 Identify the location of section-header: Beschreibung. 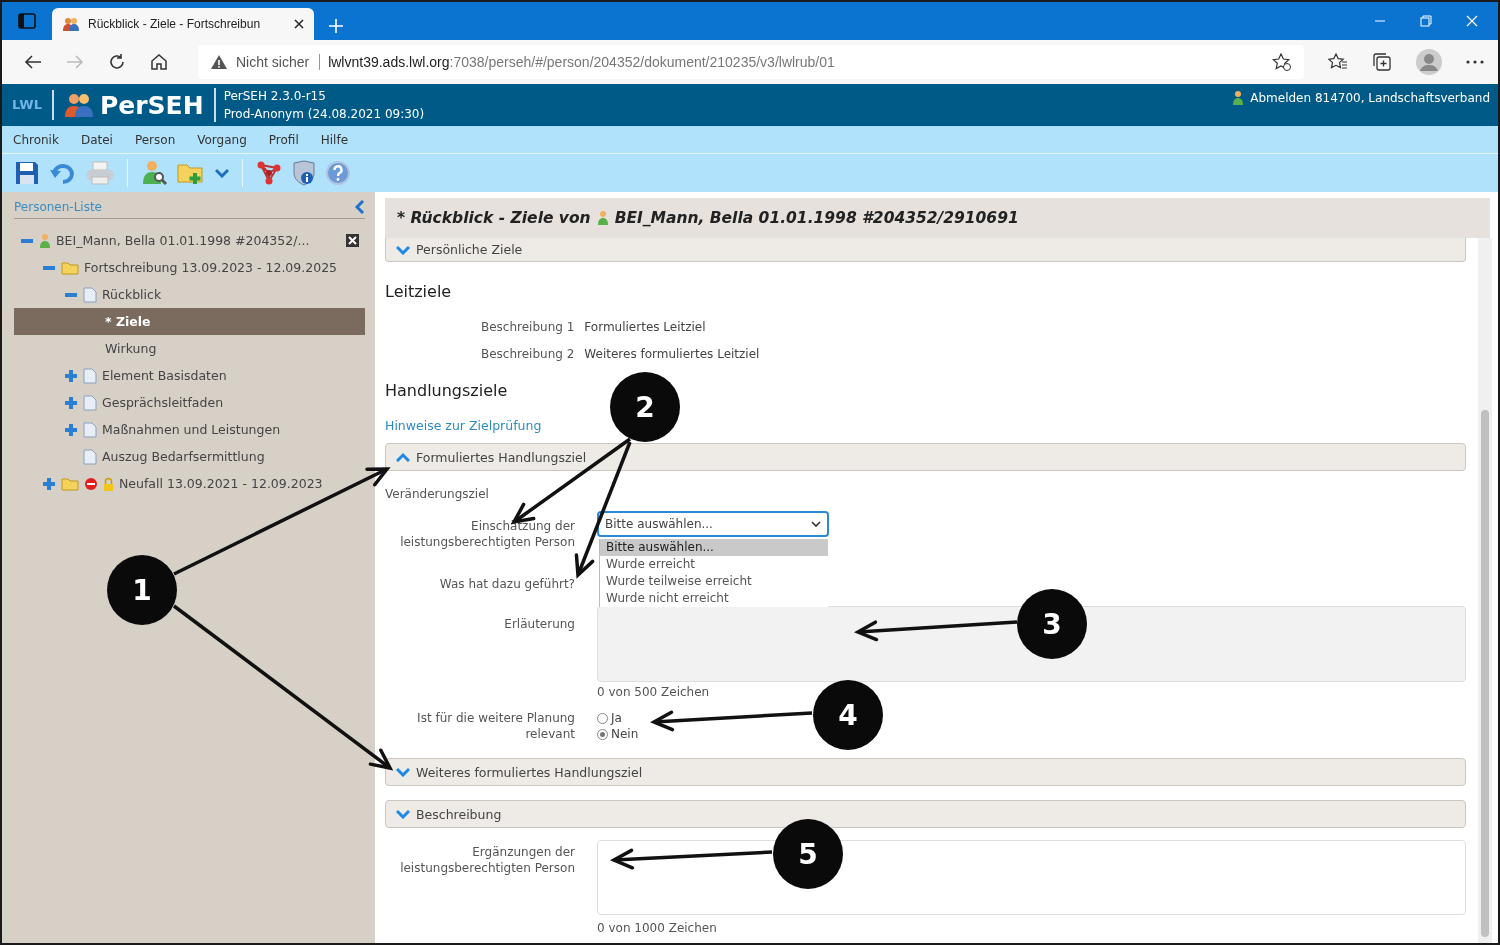
(925, 814).